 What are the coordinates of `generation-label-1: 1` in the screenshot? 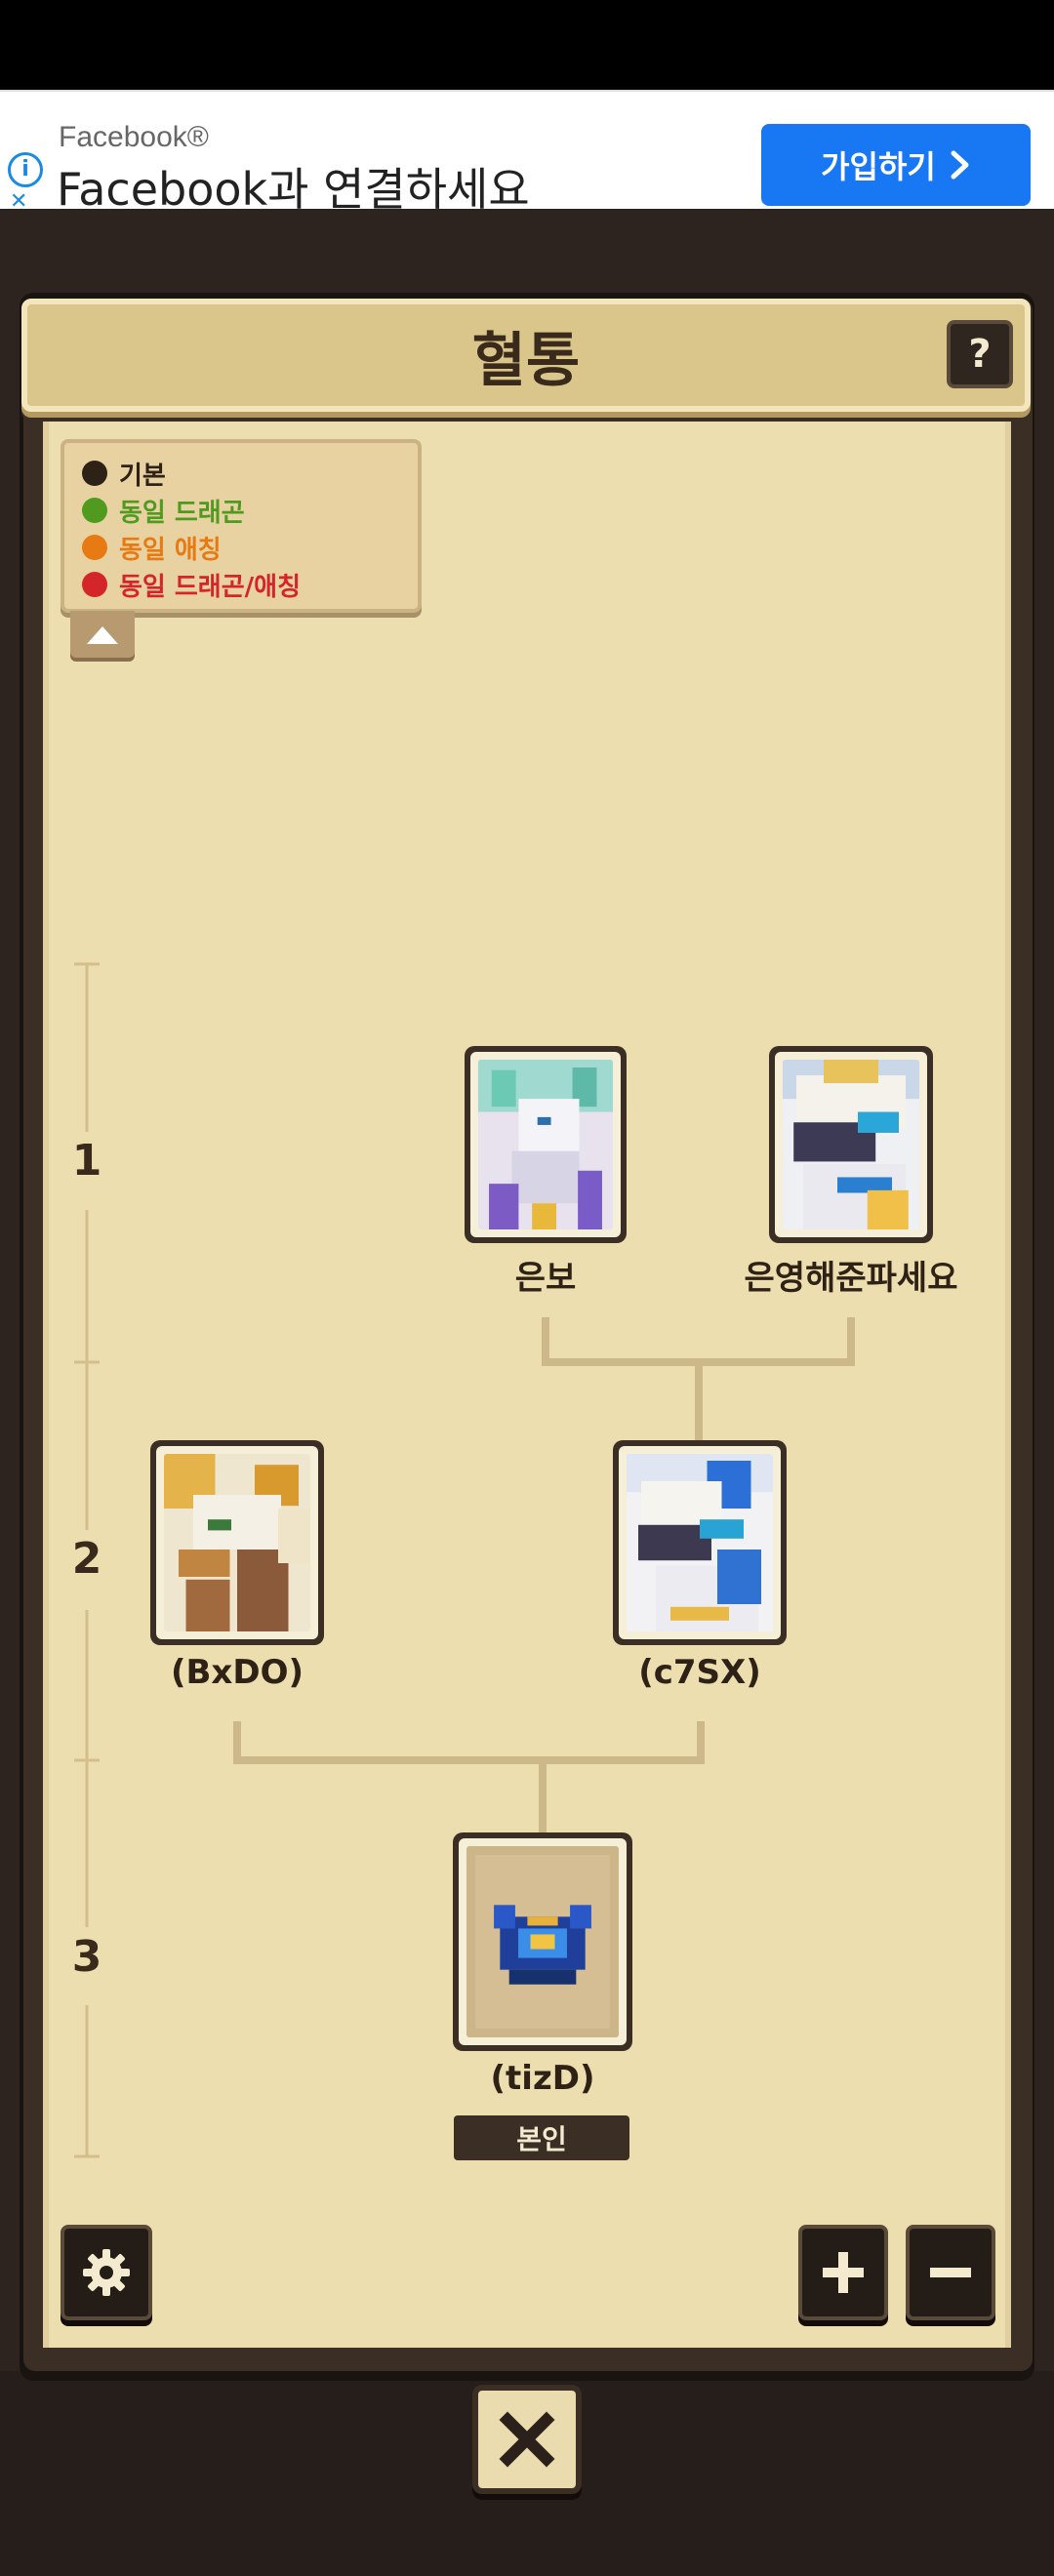 It's located at (87, 1161).